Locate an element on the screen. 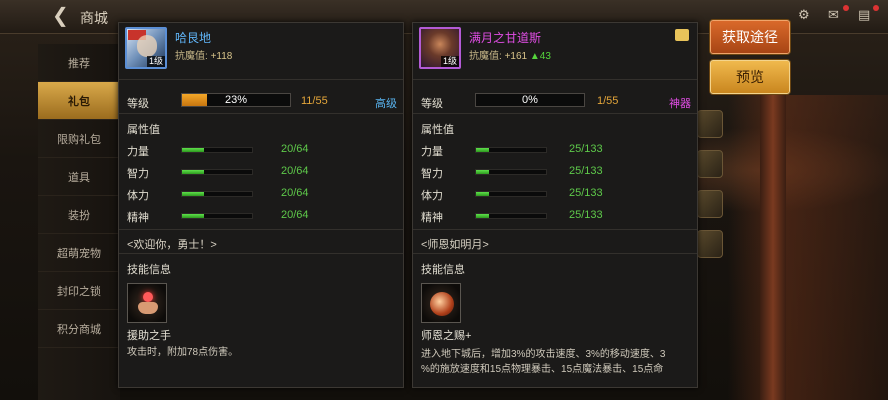 The width and height of the screenshot is (888, 400). skill-description-line: %的施放速度和15点物理暴击、15点魔法暴击、15点命 is located at coordinates (542, 369).